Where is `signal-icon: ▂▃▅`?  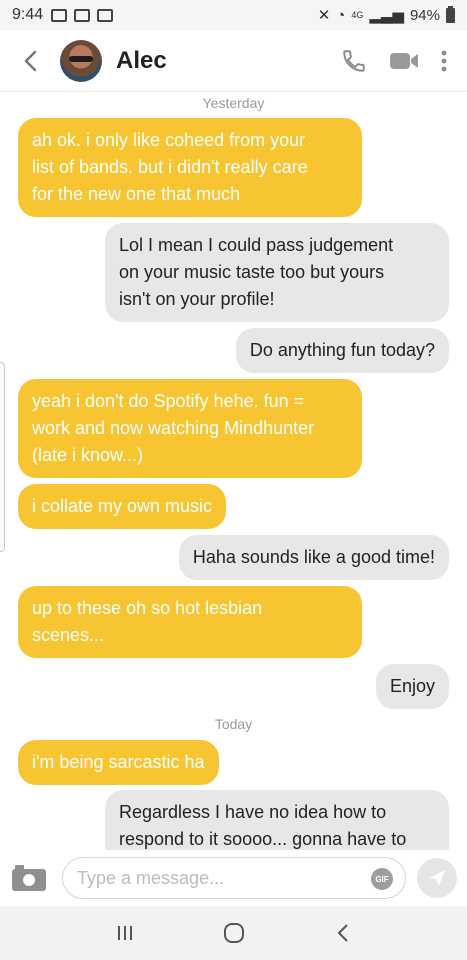
signal-icon: ▂▃▅ is located at coordinates (386, 15).